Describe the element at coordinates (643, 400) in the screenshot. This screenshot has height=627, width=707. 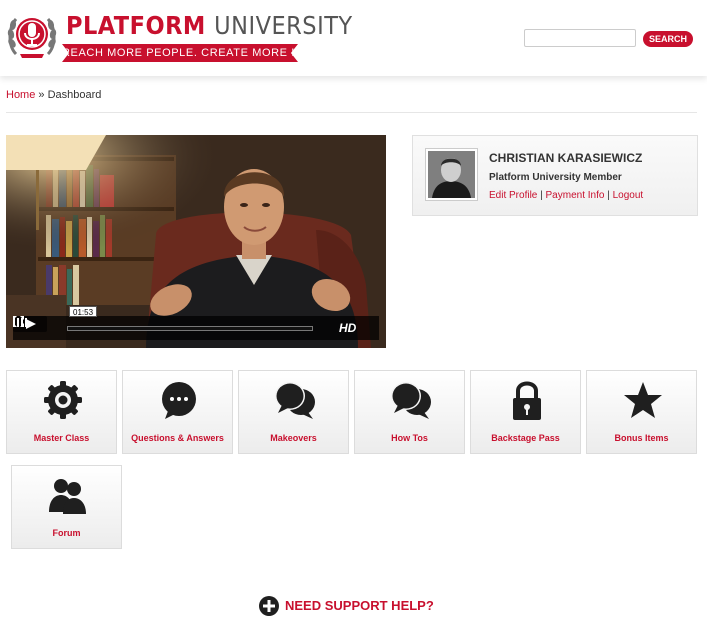
I see `star-icon` at that location.